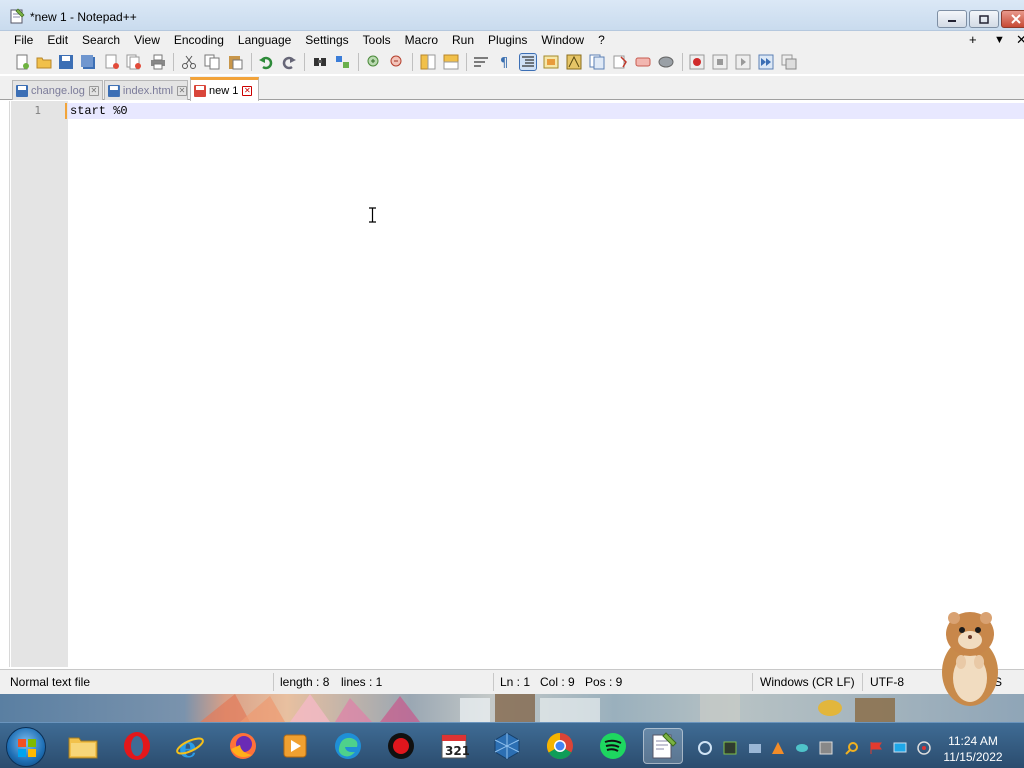  What do you see at coordinates (1020, 40) in the screenshot?
I see `close-document-button: ✕` at bounding box center [1020, 40].